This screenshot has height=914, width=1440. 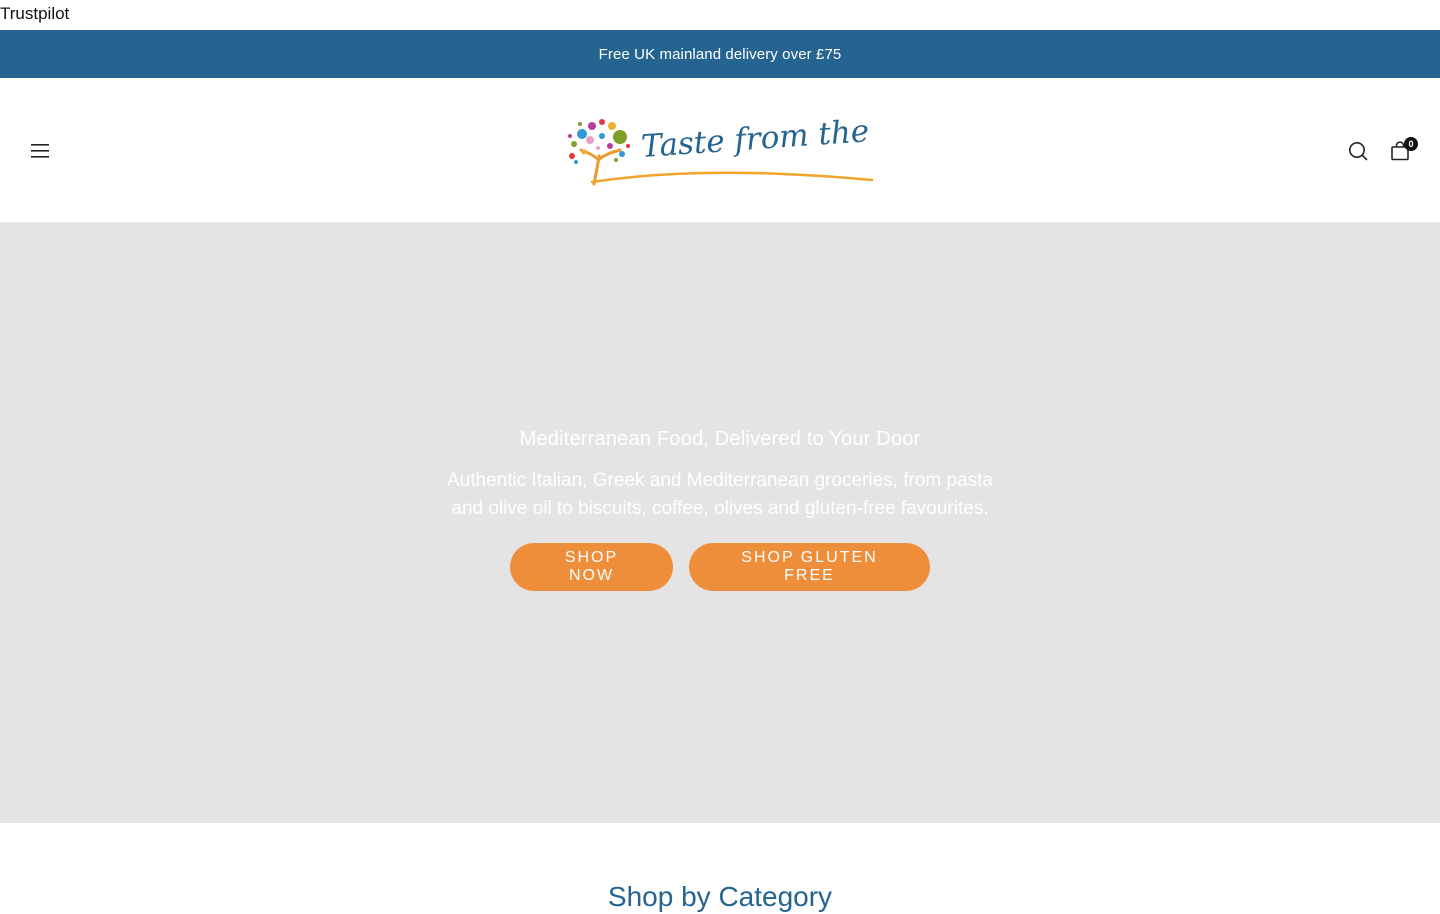 I want to click on search-icon, so click(x=1358, y=151).